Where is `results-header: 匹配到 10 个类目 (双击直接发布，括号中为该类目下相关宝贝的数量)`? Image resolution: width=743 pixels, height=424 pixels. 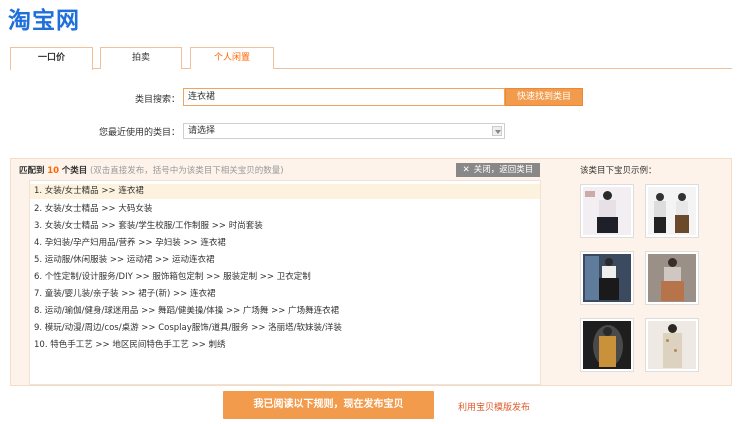
results-header: 匹配到 10 个类目 (双击直接发布，括号中为该类目下相关宝贝的数量) is located at coordinates (151, 170).